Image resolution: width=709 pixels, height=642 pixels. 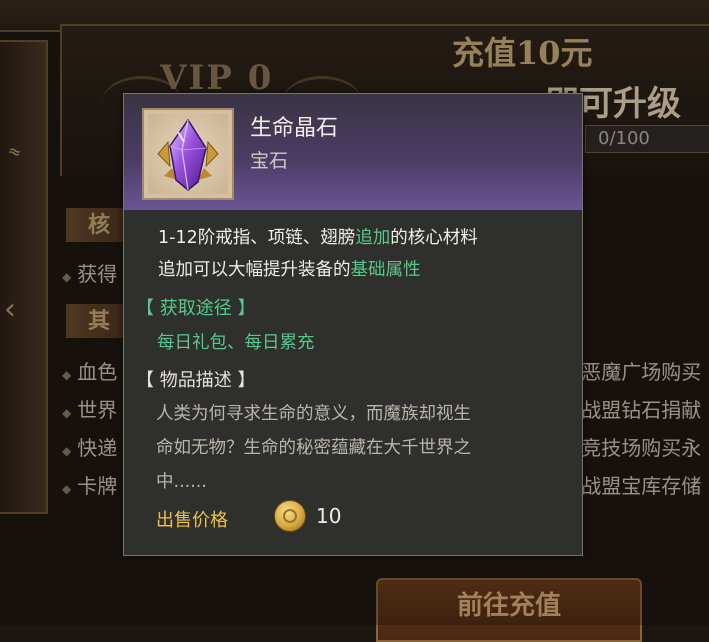 I want to click on purple-crystal-icon, so click(x=188, y=154).